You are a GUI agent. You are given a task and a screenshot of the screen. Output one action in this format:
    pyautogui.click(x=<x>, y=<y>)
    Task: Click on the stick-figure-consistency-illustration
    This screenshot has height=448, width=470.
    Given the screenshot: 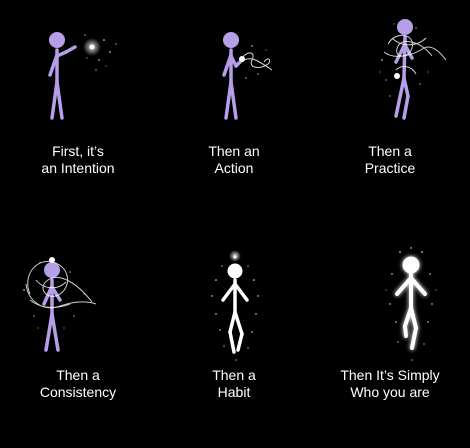 What is the action you would take?
    pyautogui.click(x=78, y=294)
    